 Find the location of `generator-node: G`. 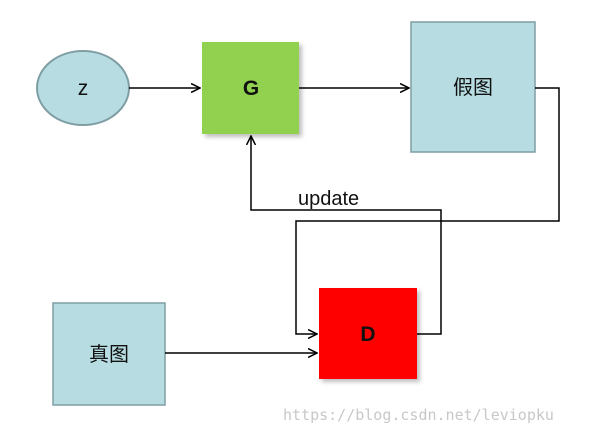

generator-node: G is located at coordinates (250, 88).